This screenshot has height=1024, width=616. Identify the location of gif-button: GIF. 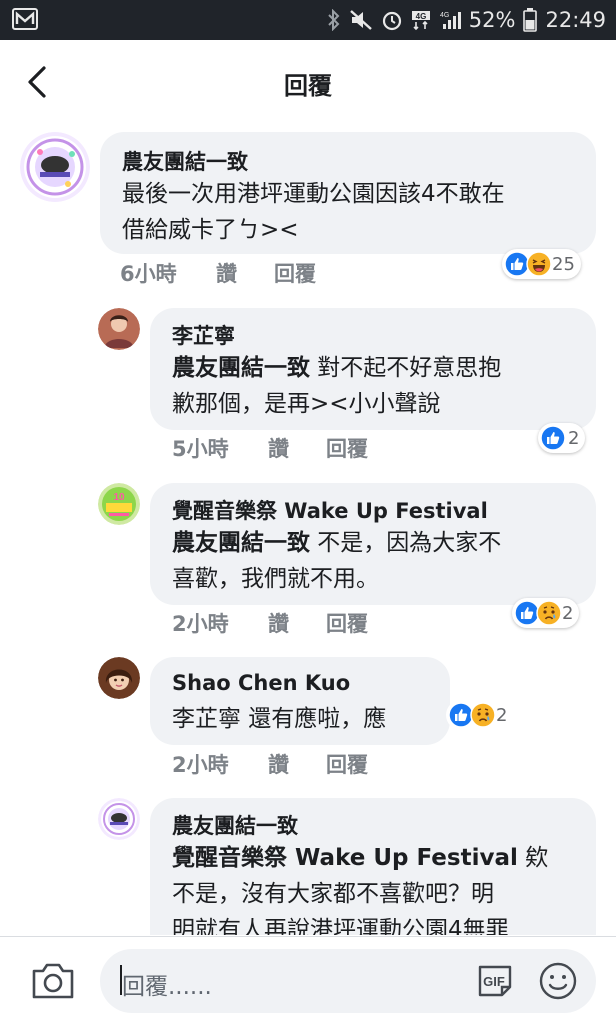
(495, 981).